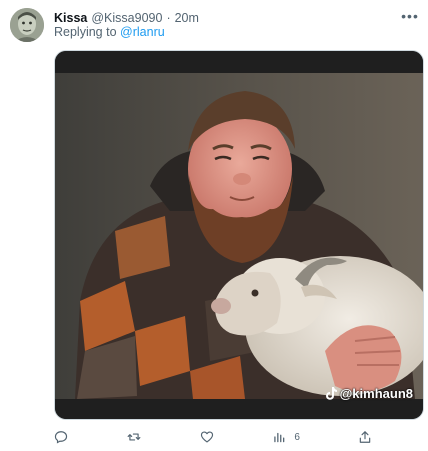 The image size is (428, 451). I want to click on share-icon, so click(365, 437).